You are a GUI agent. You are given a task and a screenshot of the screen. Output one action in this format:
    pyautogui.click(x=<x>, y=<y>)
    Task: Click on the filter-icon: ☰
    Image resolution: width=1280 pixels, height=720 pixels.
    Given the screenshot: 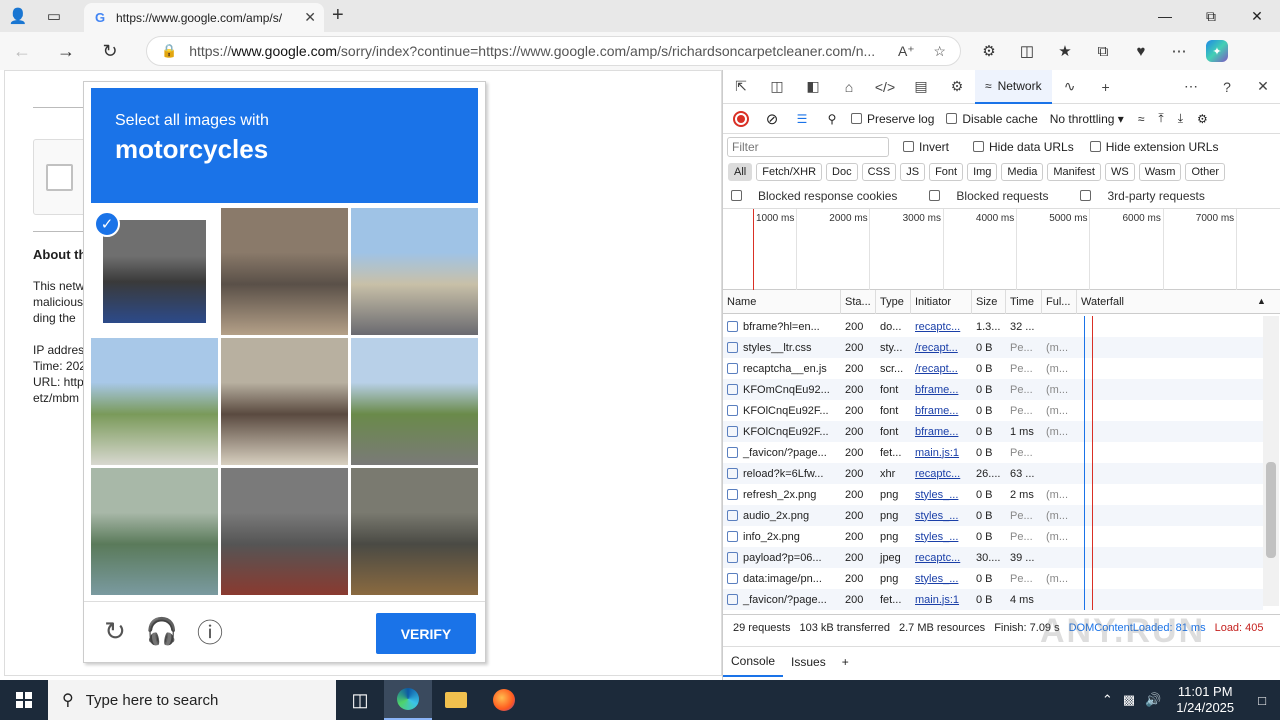 What is the action you would take?
    pyautogui.click(x=802, y=119)
    